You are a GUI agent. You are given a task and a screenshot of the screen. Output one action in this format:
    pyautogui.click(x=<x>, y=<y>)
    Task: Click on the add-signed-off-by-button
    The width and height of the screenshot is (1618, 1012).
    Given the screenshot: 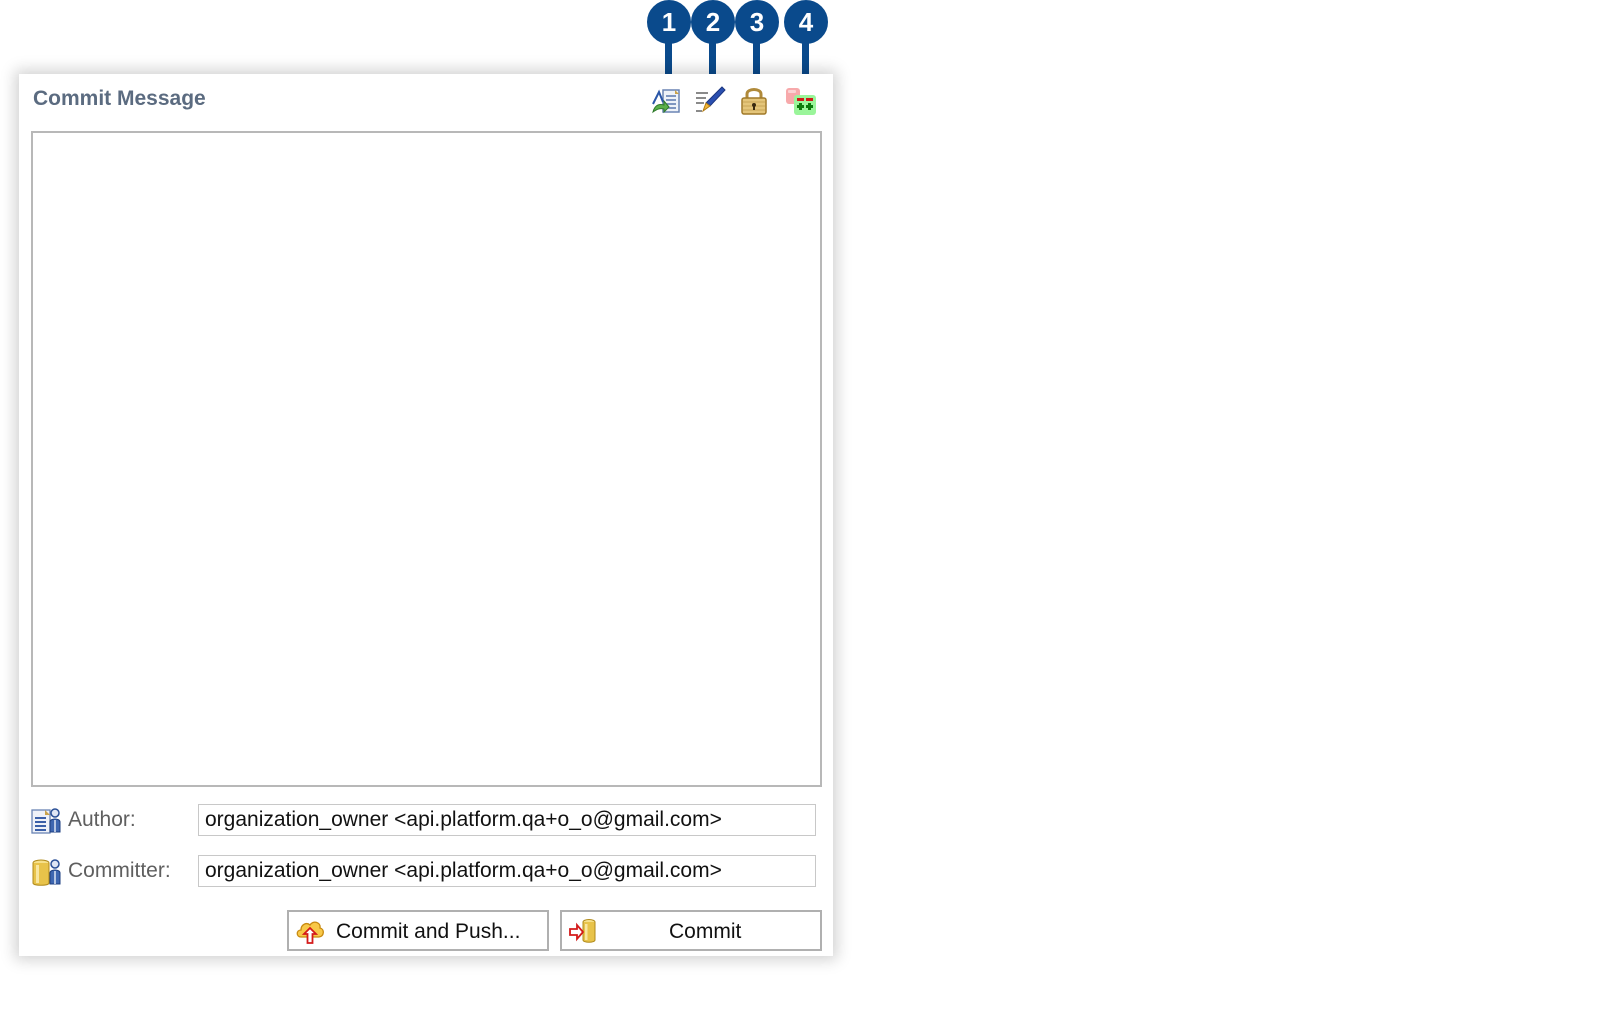 What is the action you would take?
    pyautogui.click(x=666, y=100)
    